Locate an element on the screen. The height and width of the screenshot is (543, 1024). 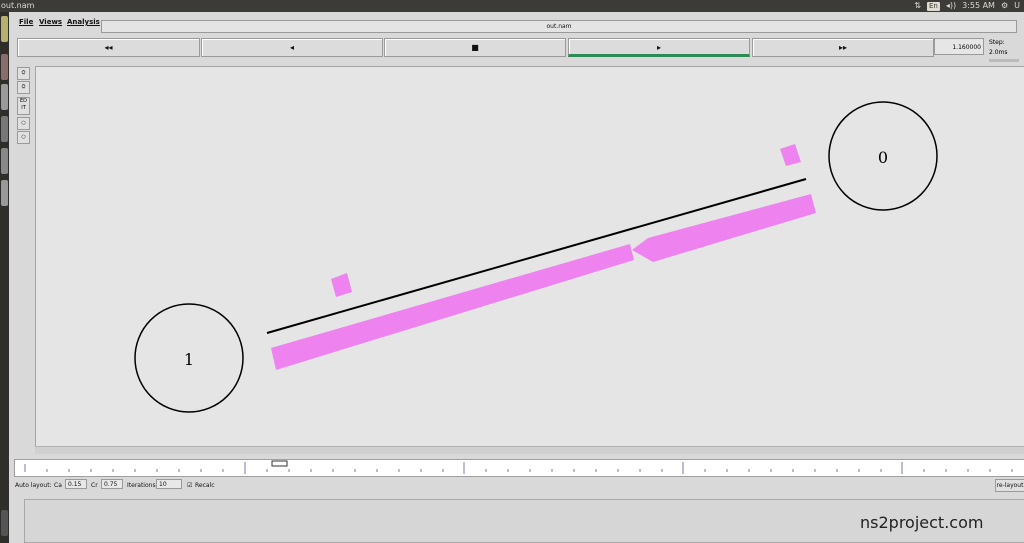
ca-label: Ca is located at coordinates (58, 485).